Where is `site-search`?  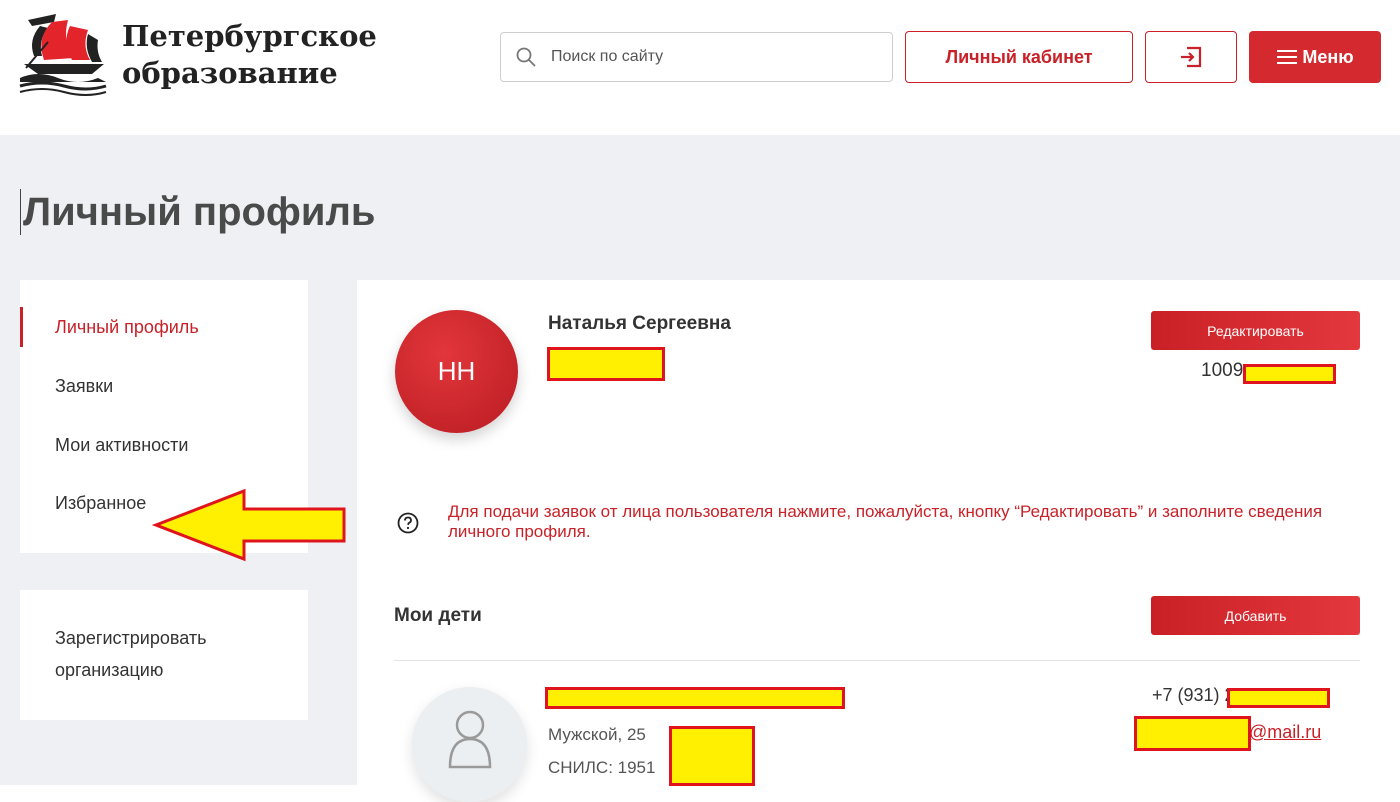
site-search is located at coordinates (696, 57).